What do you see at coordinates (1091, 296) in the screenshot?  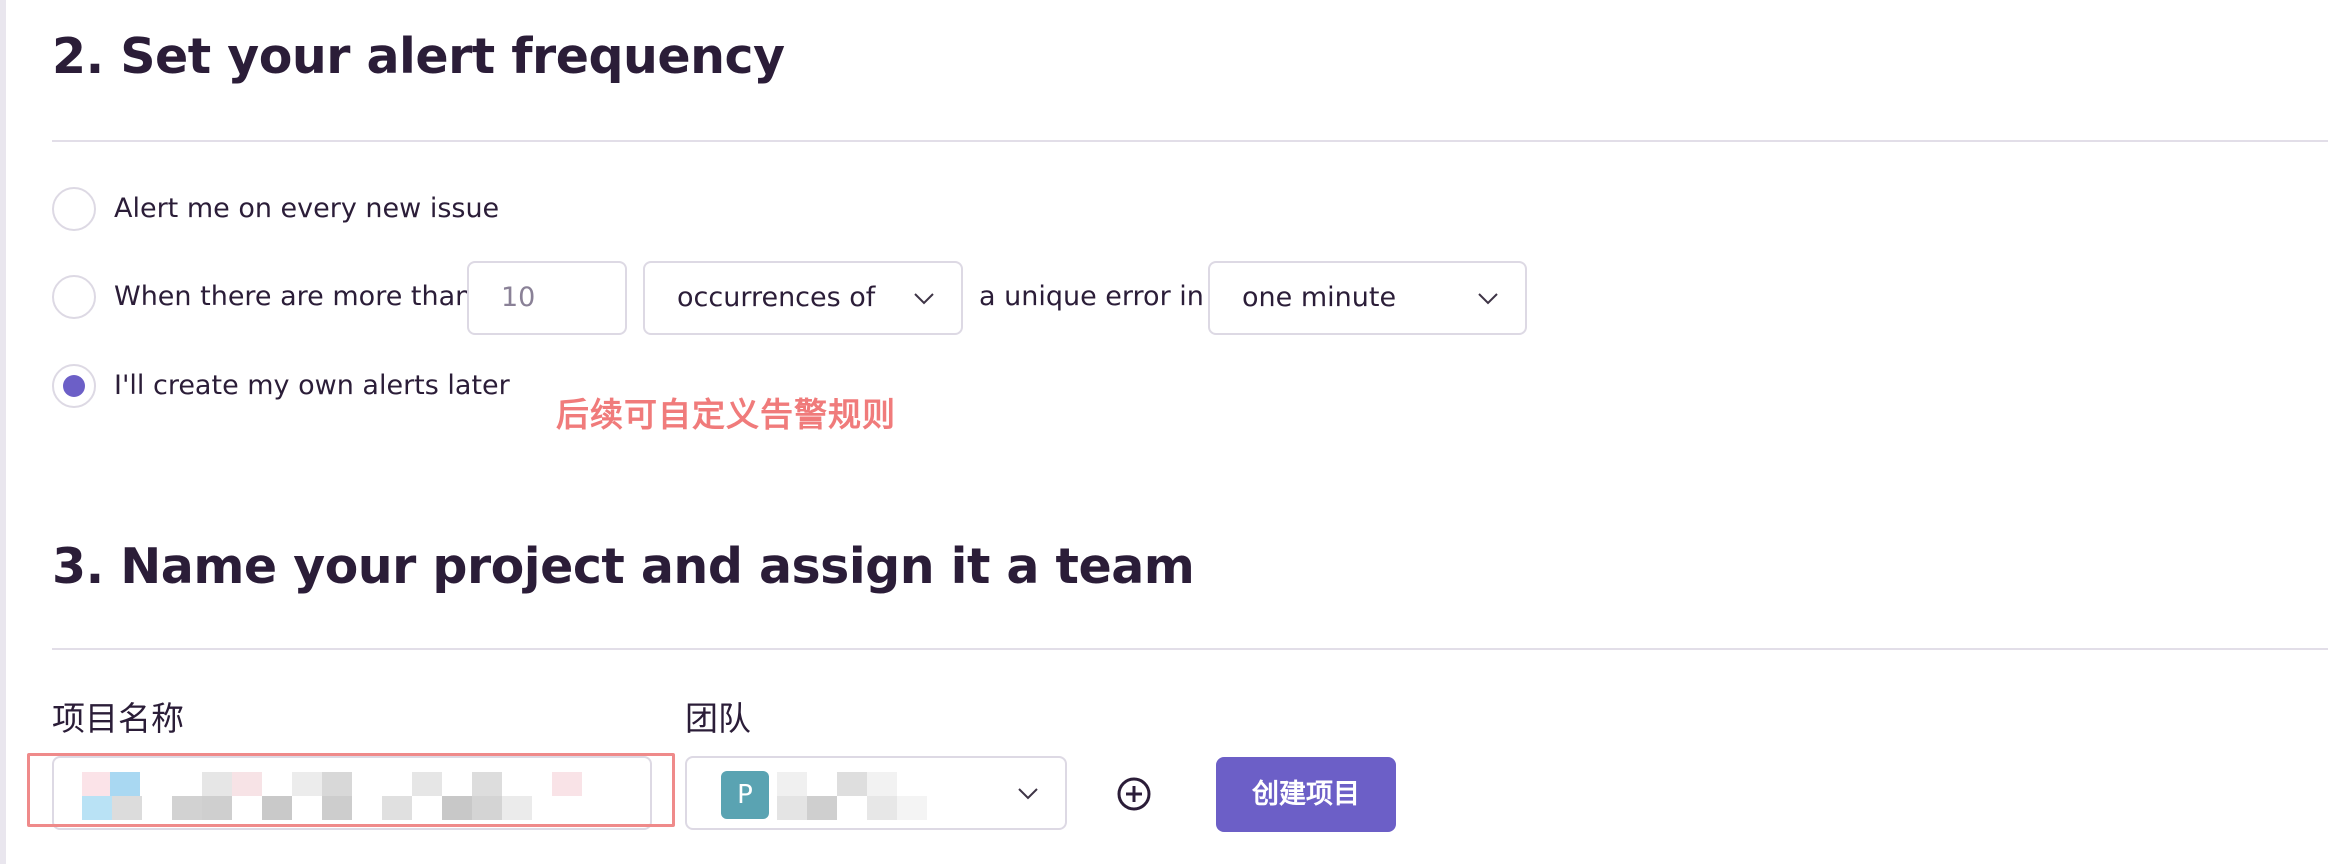 I see `connector-text: a unique error in` at bounding box center [1091, 296].